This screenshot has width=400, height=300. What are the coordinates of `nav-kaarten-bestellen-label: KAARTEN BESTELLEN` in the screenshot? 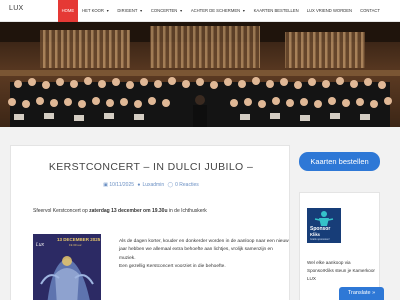 It's located at (276, 10).